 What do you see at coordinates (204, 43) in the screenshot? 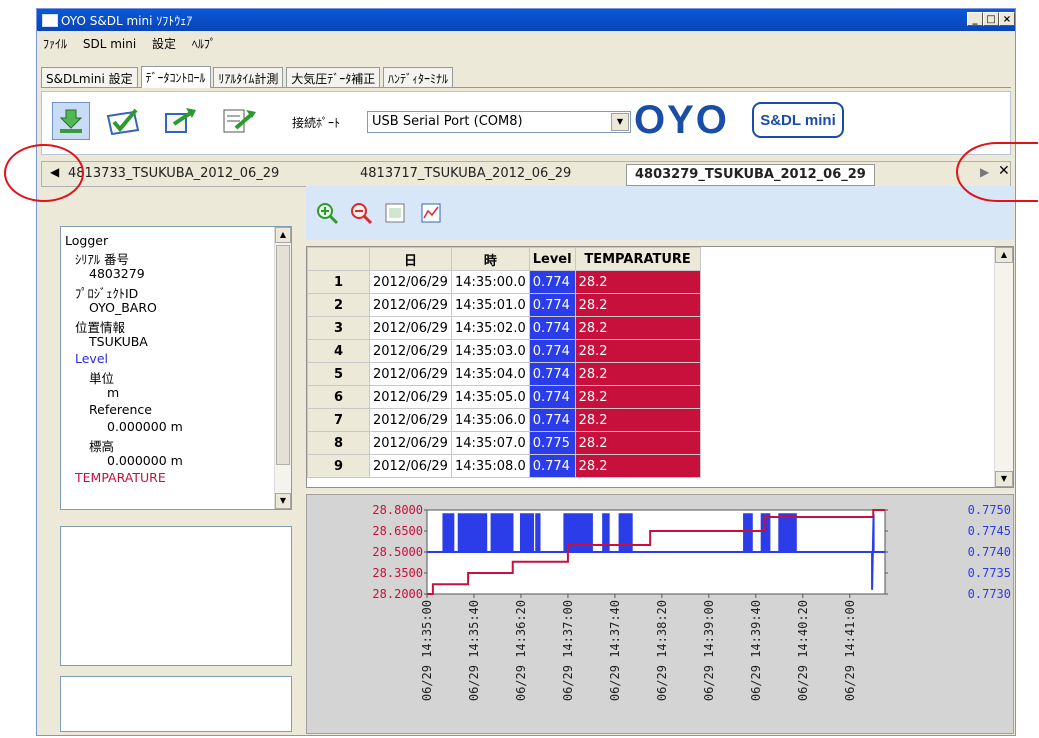
I see `menu-help: ﾍﾙﾌﾟ` at bounding box center [204, 43].